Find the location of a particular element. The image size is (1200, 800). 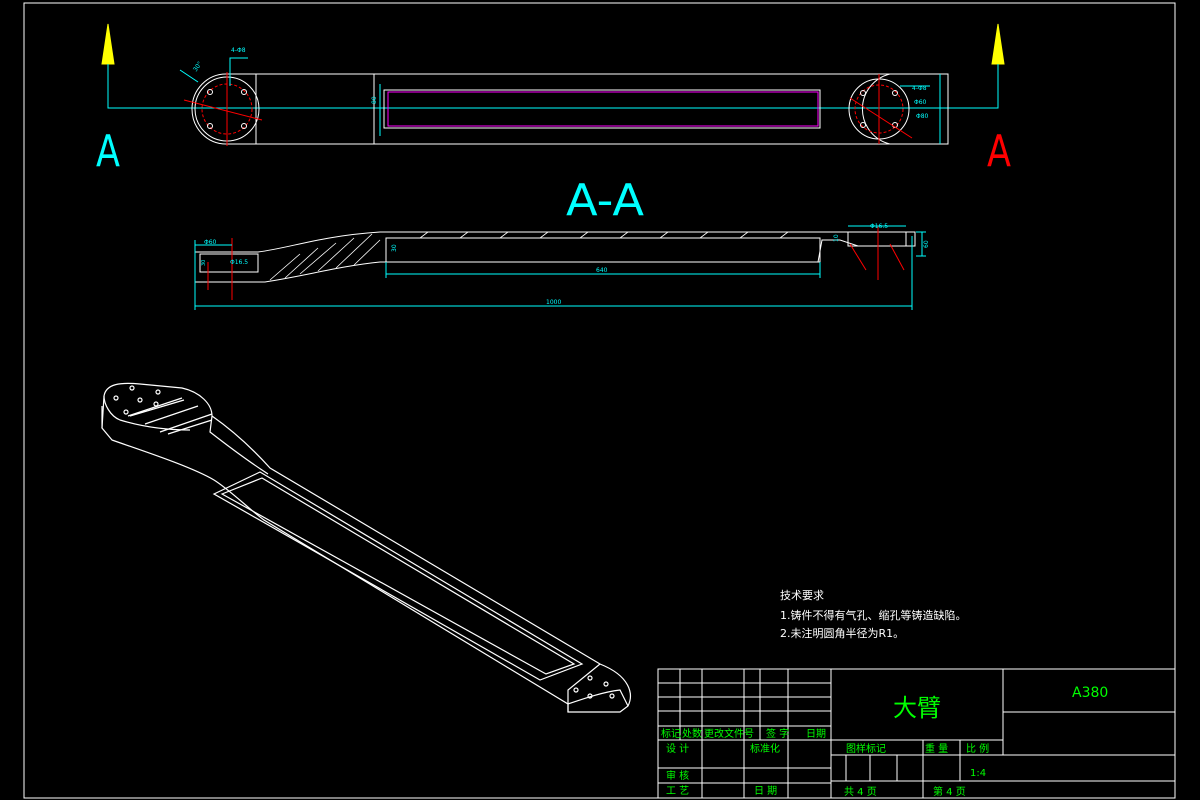

sheet-number: 第 4 页 is located at coordinates (949, 791).